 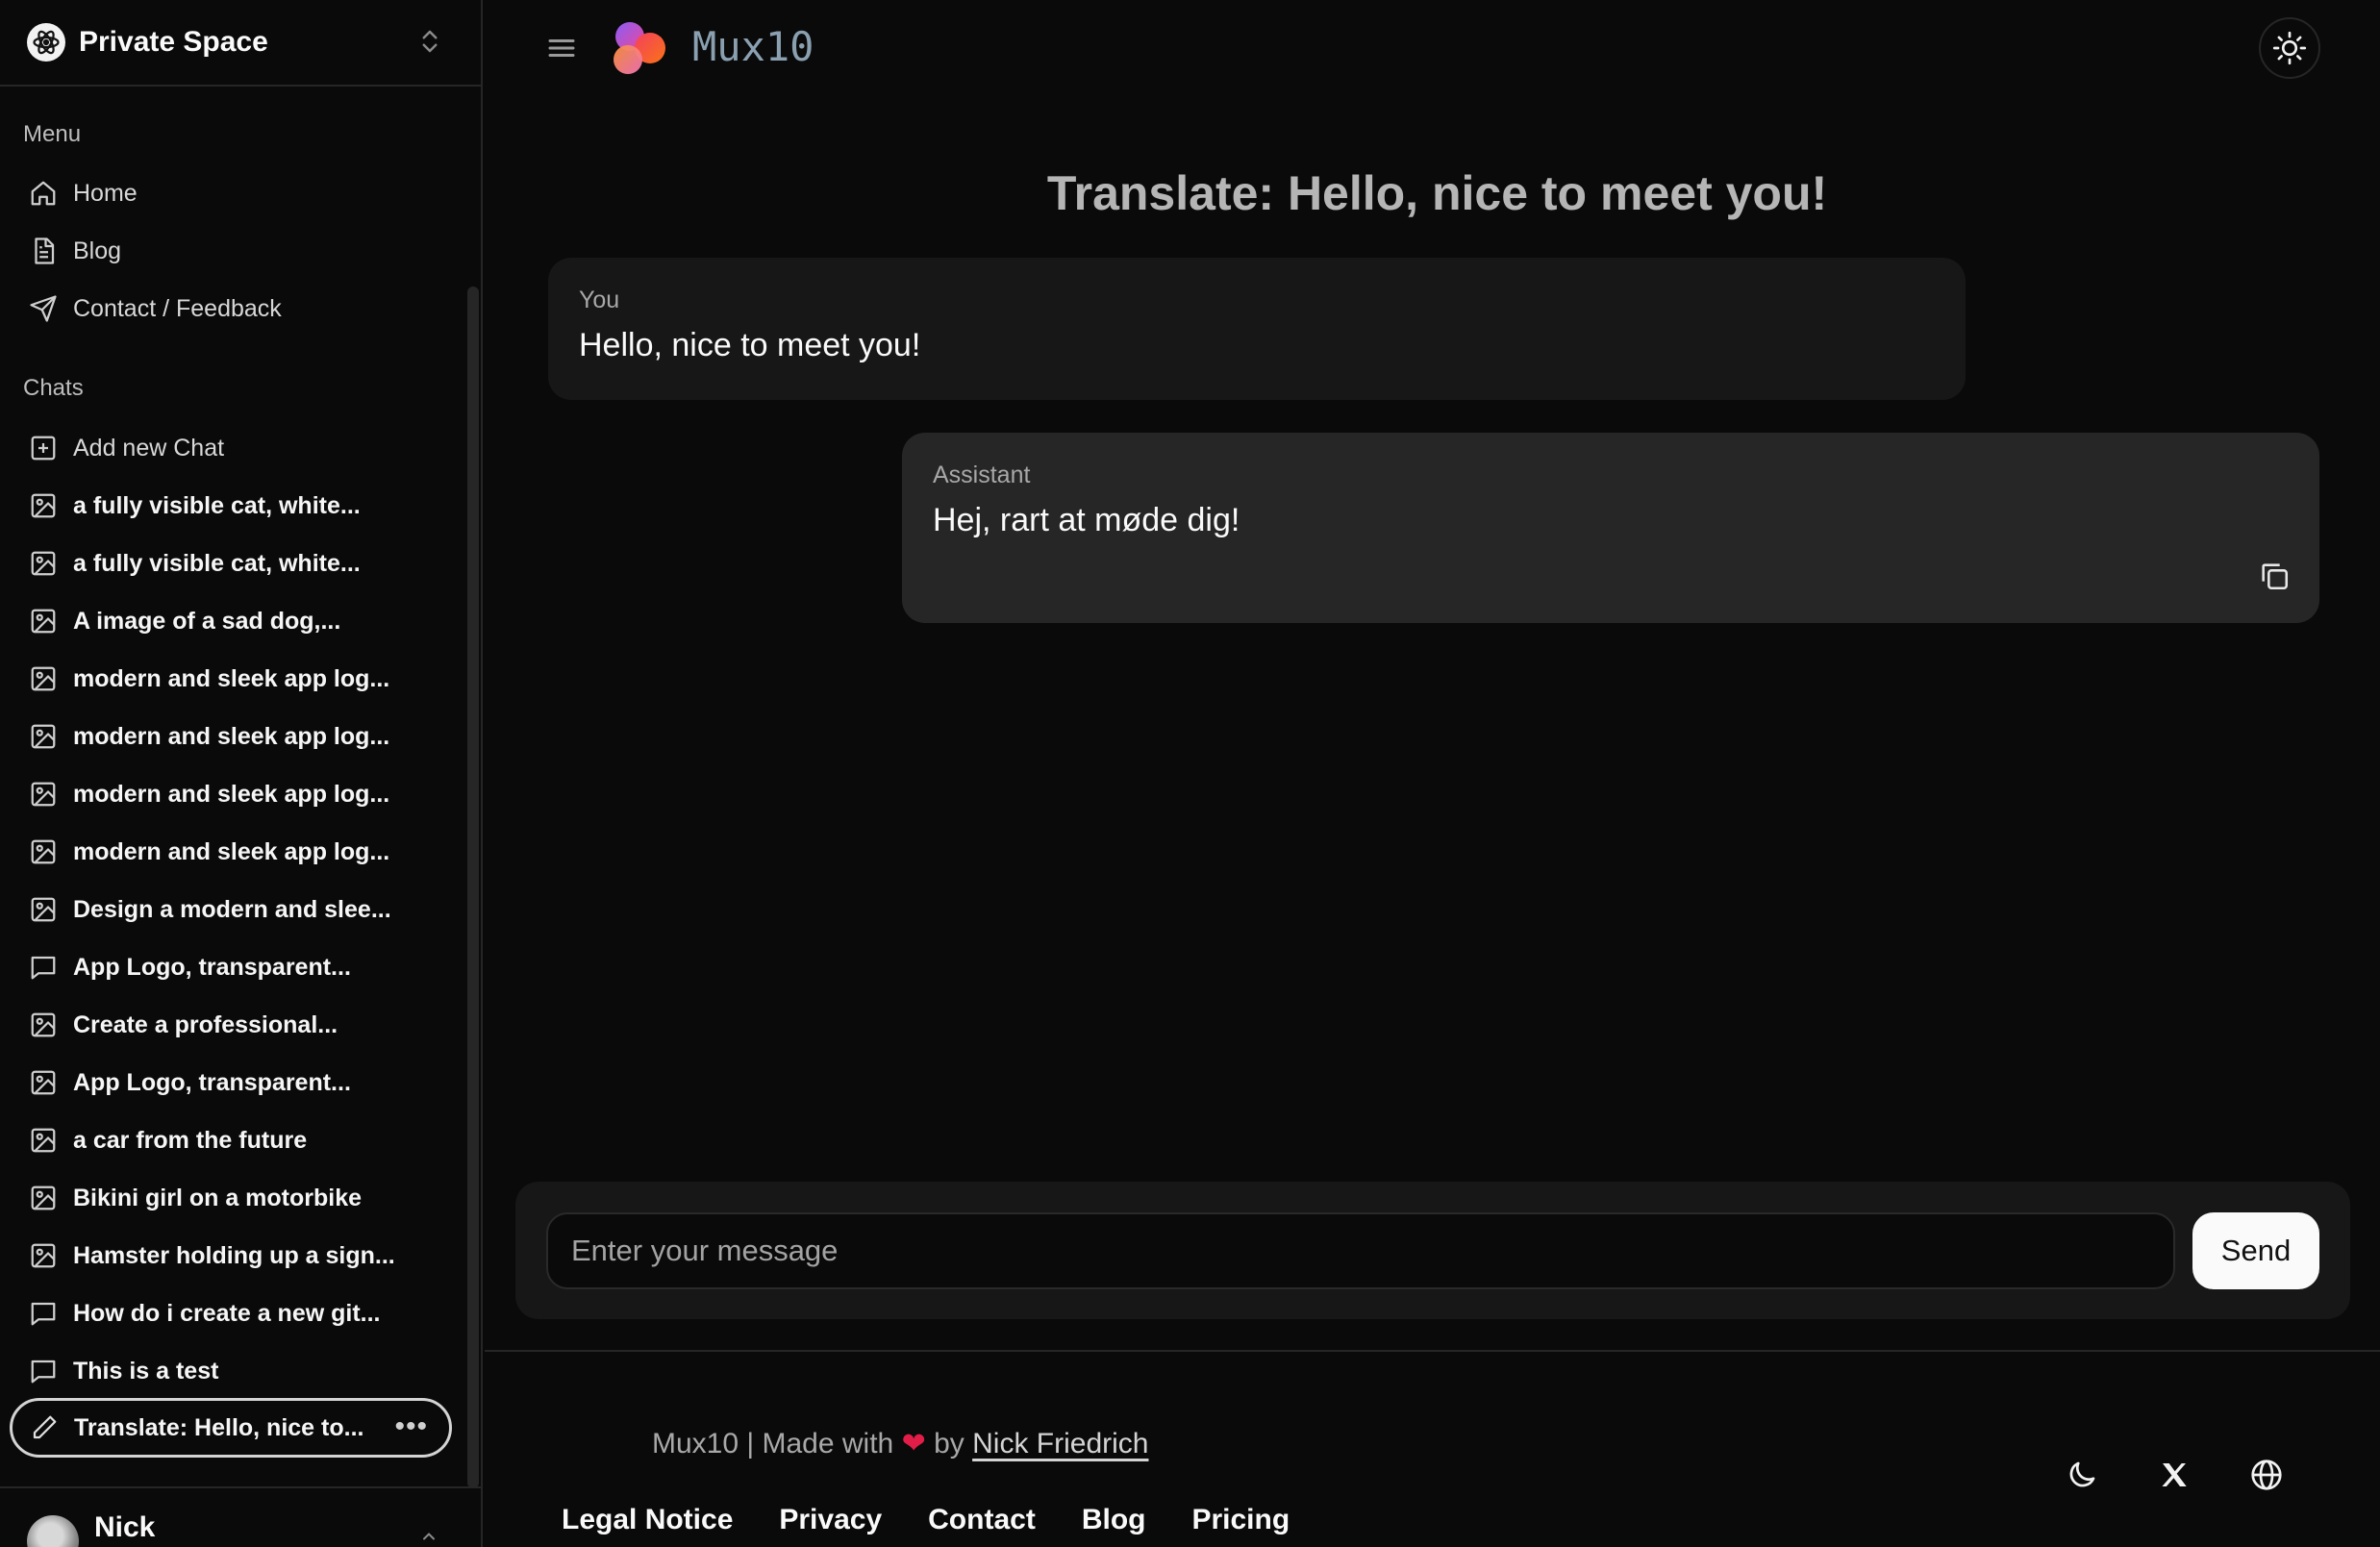 I want to click on footer-link-legal: Legal Notice, so click(x=647, y=1520).